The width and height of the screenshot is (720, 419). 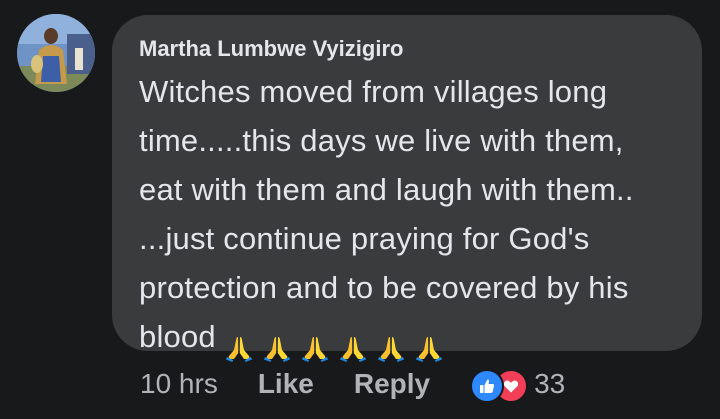 What do you see at coordinates (271, 49) in the screenshot?
I see `comment-author-name: Martha Lumbwe Vyizigiro` at bounding box center [271, 49].